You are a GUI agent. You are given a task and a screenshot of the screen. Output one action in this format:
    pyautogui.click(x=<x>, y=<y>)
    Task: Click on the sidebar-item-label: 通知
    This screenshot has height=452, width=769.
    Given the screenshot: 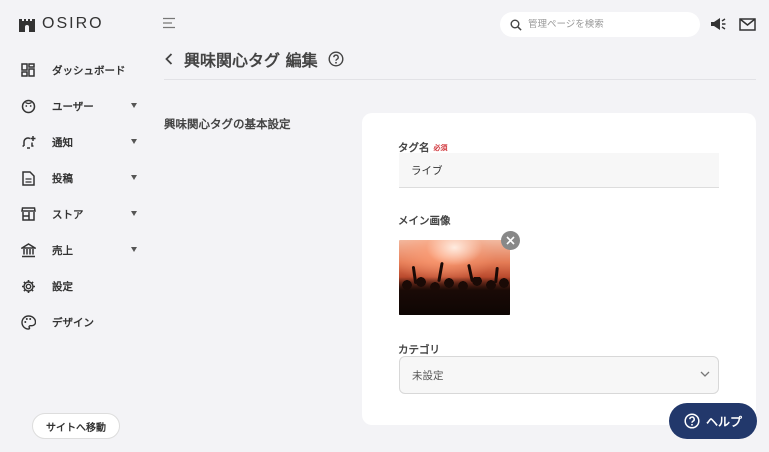 What is the action you would take?
    pyautogui.click(x=62, y=142)
    